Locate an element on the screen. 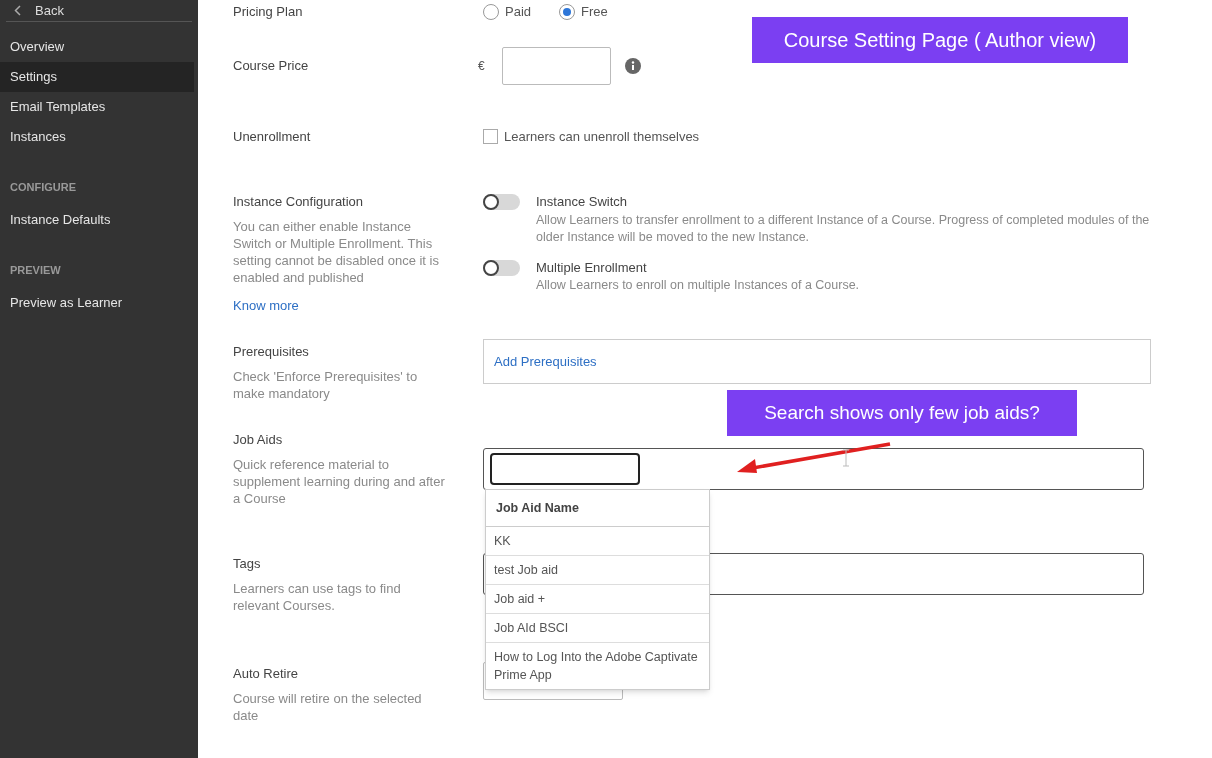 This screenshot has width=1212, height=758. field-description: Course will retire on the selected date is located at coordinates (328, 706).